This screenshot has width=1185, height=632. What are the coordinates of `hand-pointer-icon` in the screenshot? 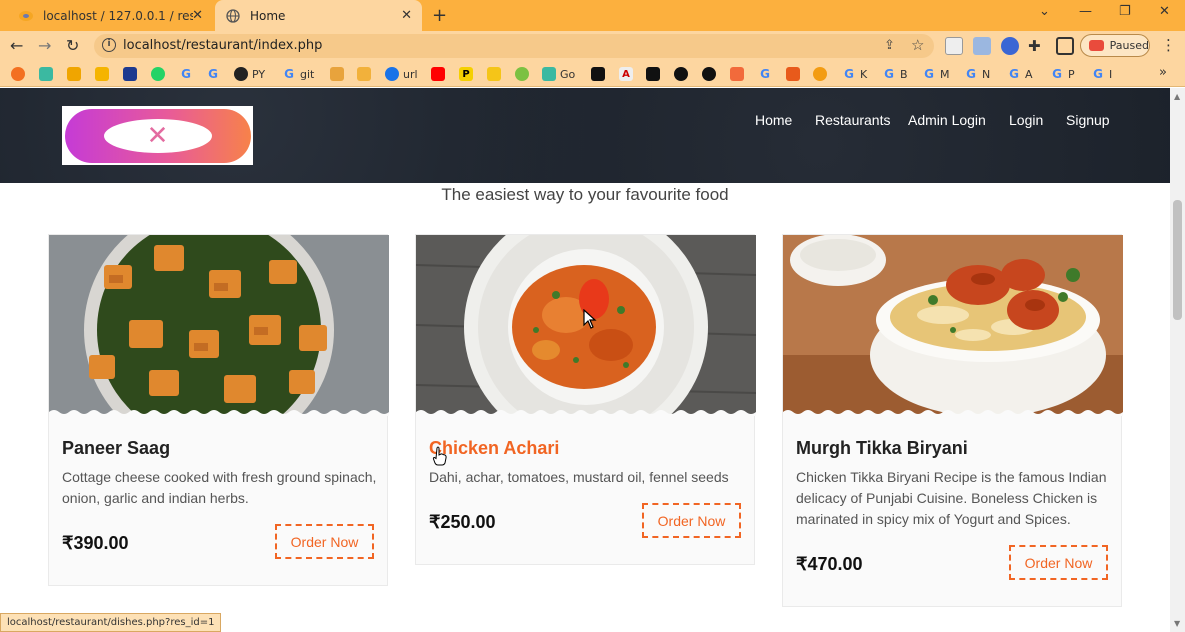 It's located at (439, 456).